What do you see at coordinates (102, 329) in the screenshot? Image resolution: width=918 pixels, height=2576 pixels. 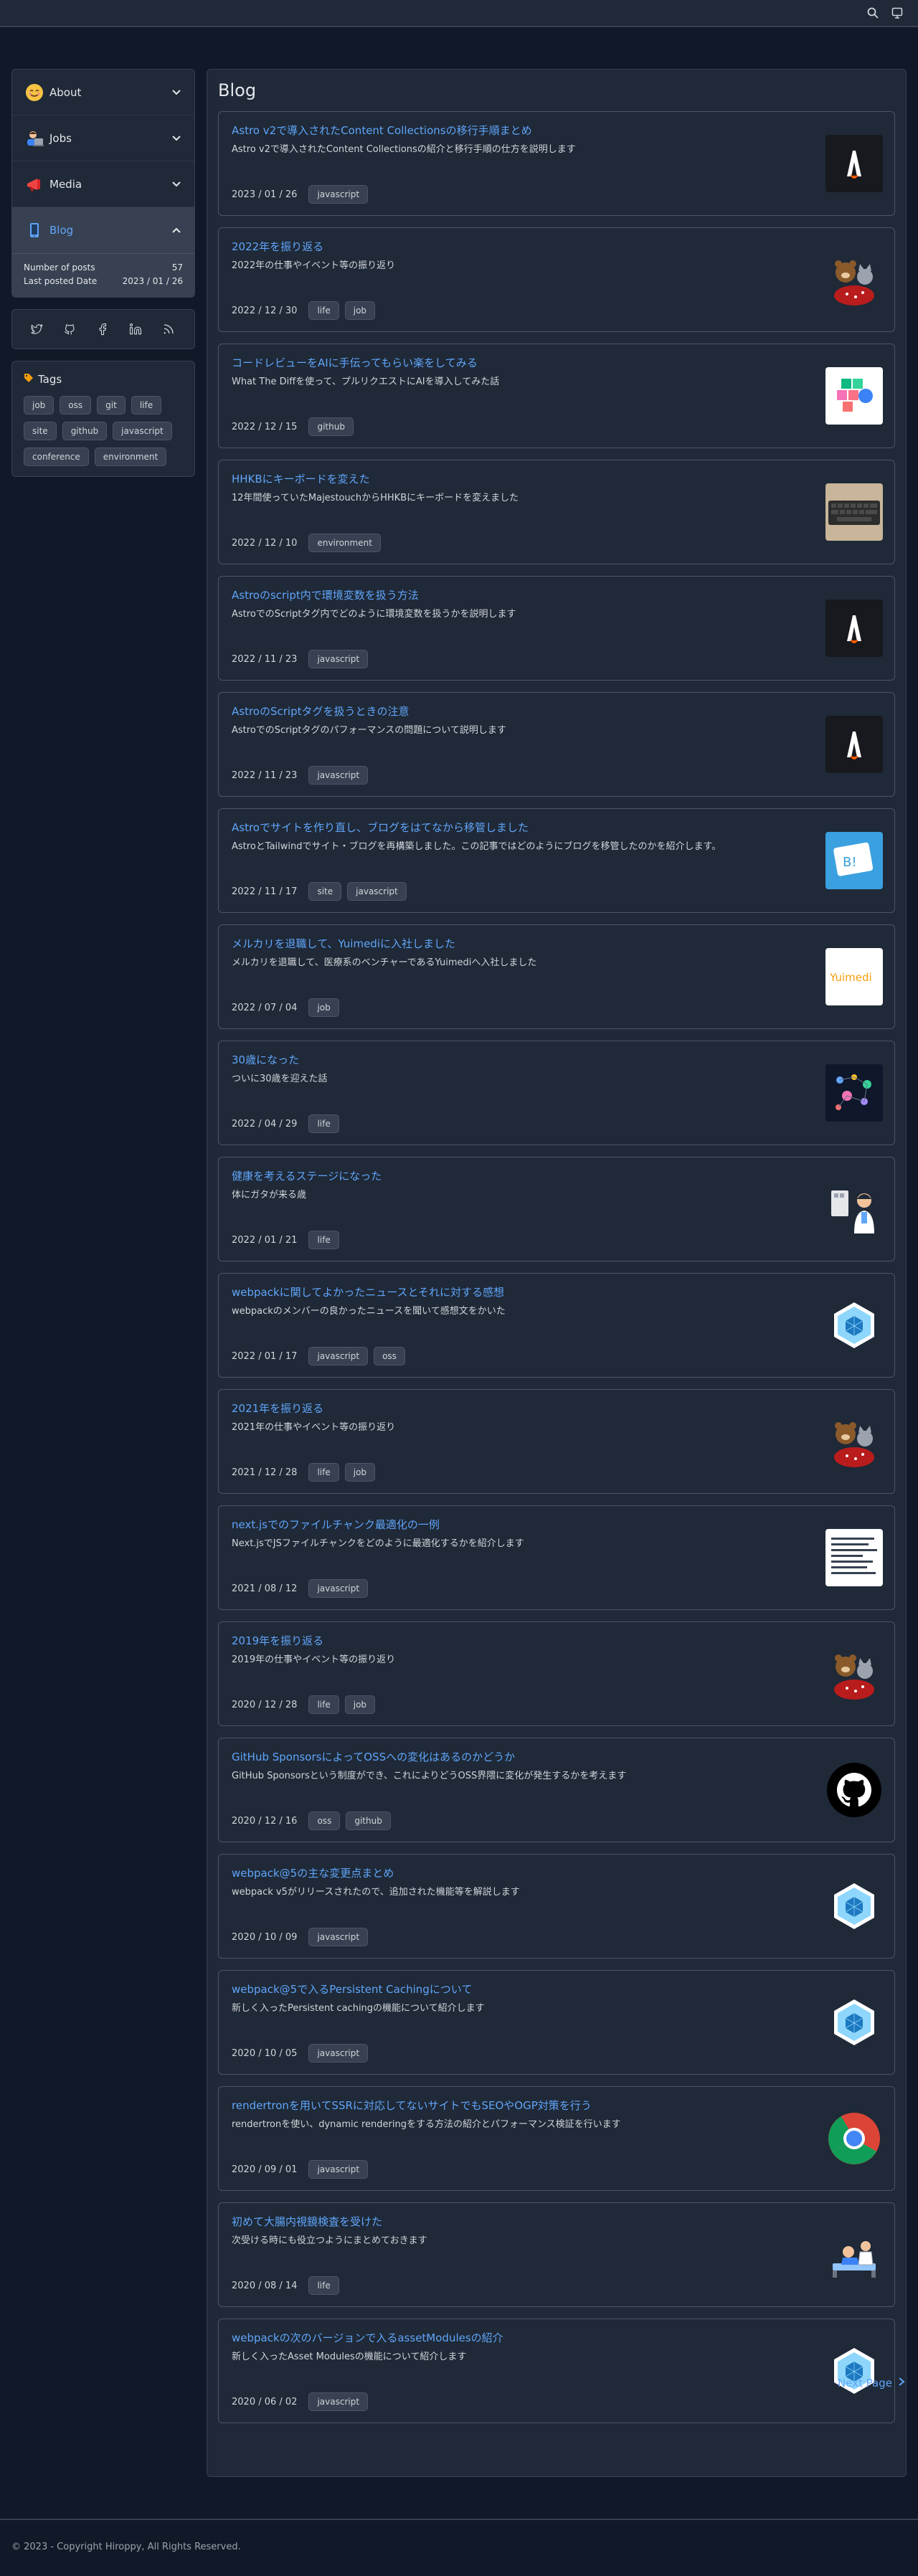 I see `facebook-icon` at bounding box center [102, 329].